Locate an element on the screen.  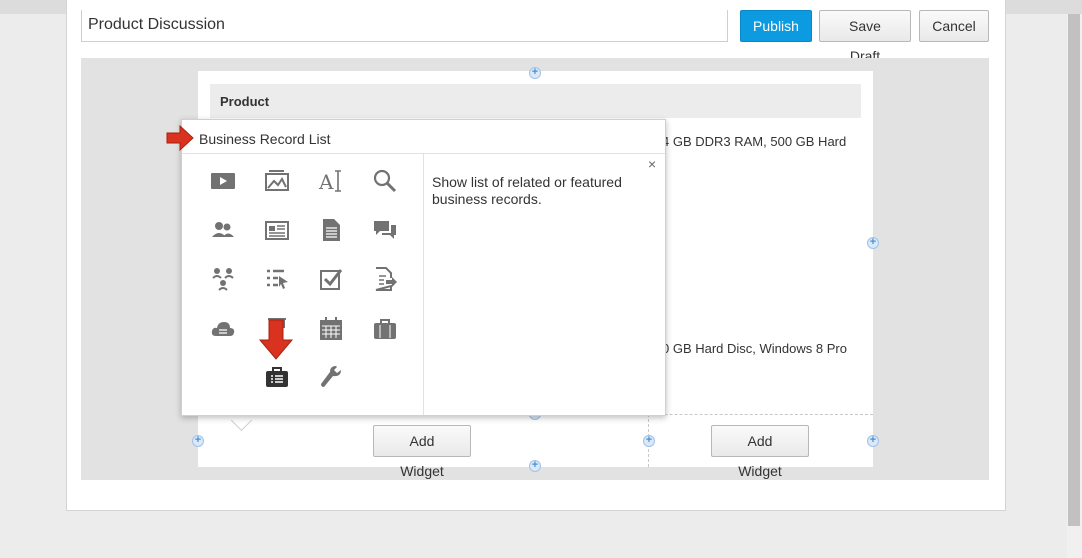
chat-icon is located at coordinates (385, 230).